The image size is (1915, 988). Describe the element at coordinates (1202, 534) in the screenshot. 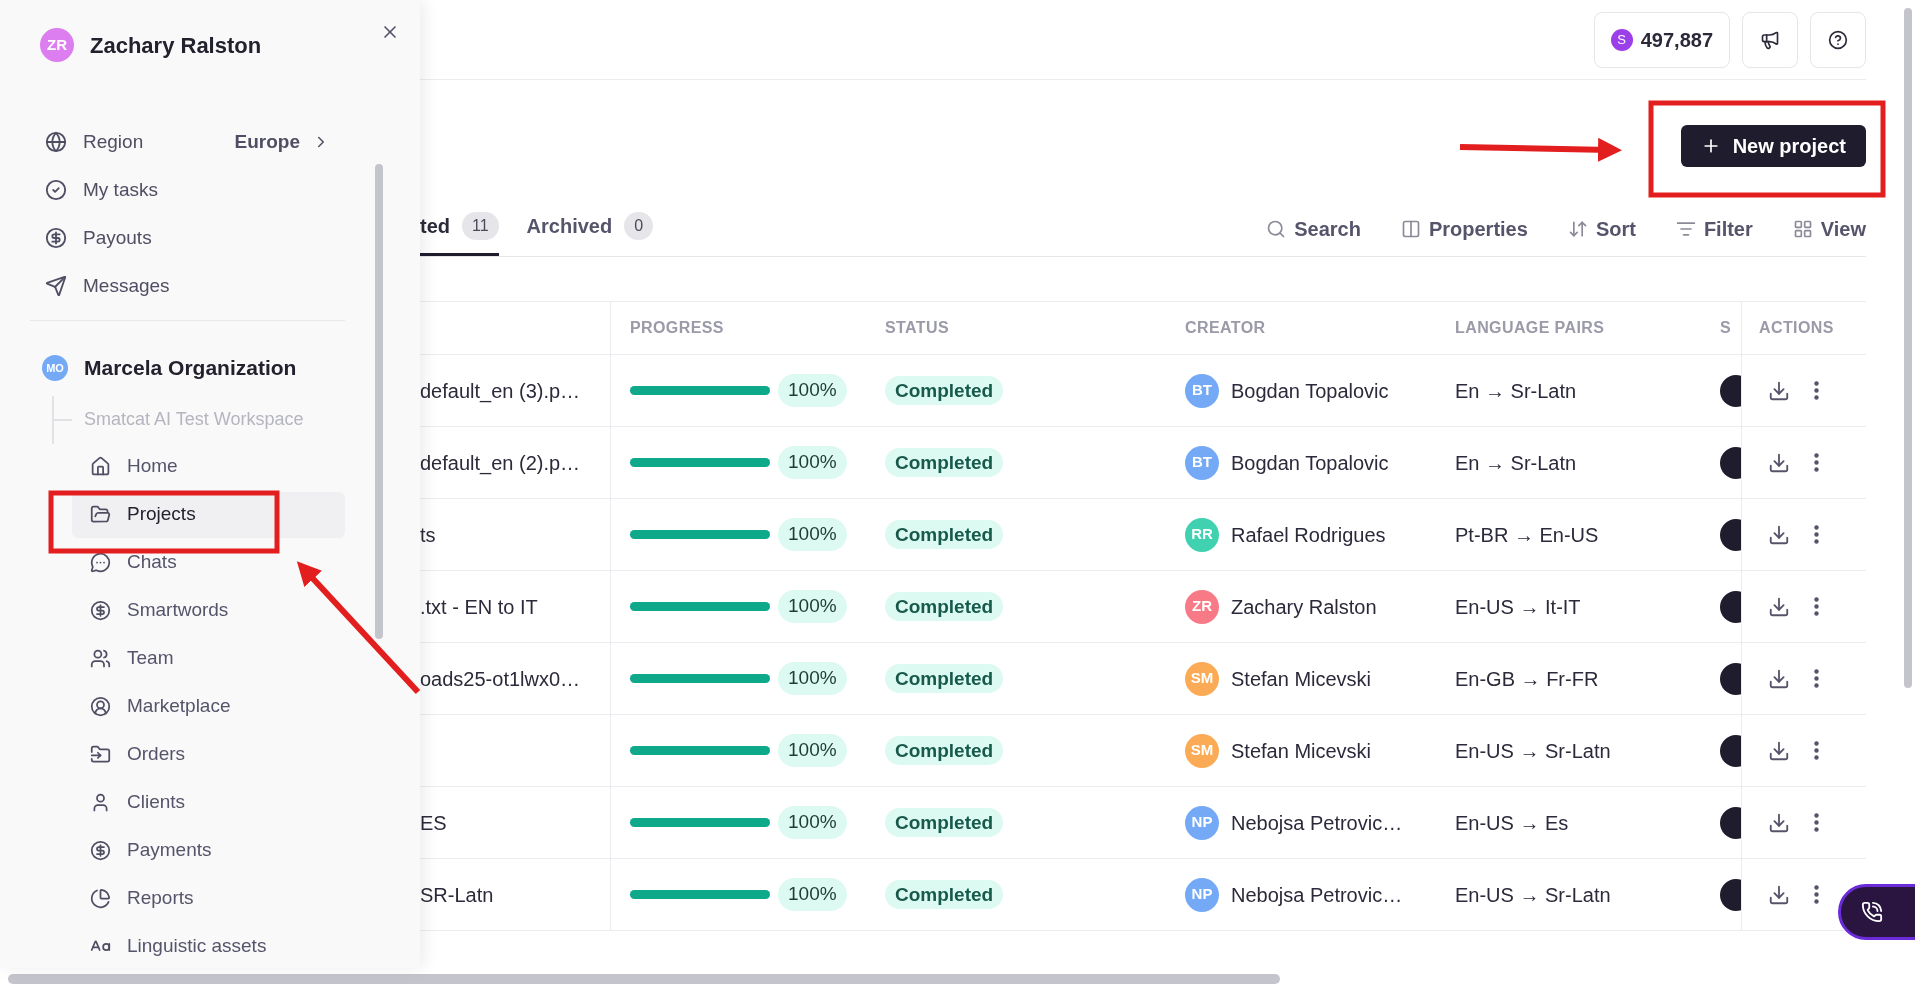

I see `creator-avatar: RR` at that location.